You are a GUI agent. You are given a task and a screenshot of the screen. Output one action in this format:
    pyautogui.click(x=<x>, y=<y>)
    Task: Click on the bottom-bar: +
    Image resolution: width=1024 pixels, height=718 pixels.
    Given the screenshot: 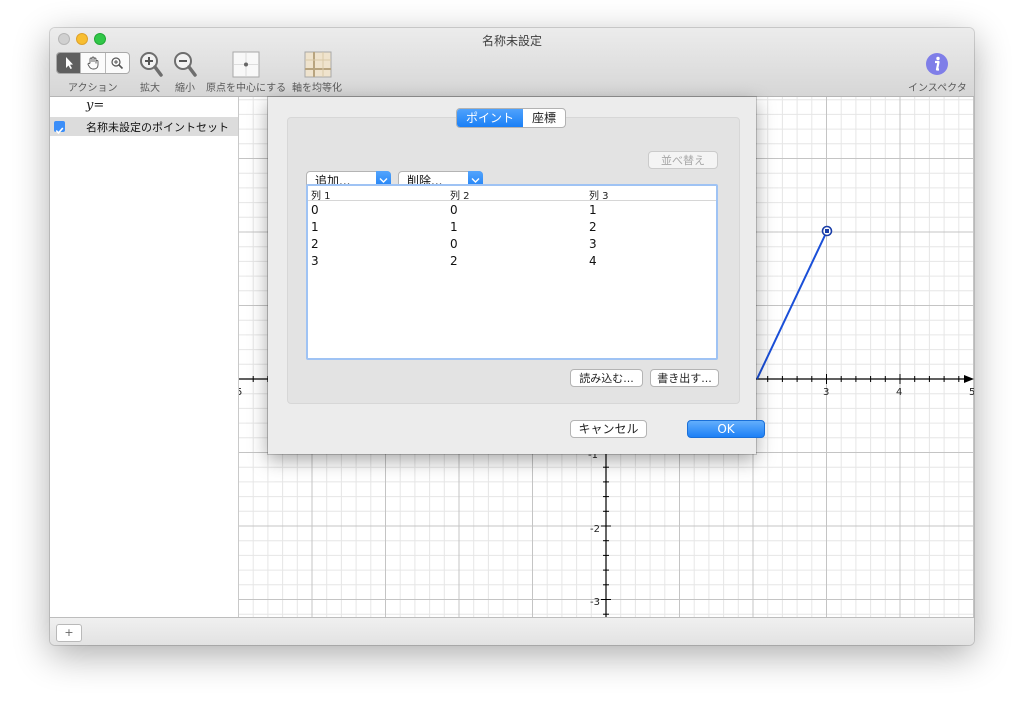 What is the action you would take?
    pyautogui.click(x=512, y=631)
    